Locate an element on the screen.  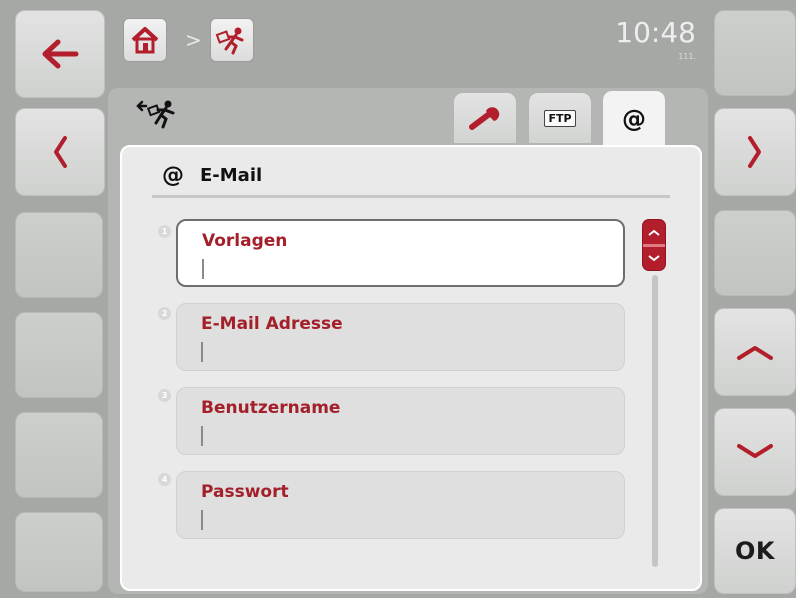
tab-settings is located at coordinates (485, 118).